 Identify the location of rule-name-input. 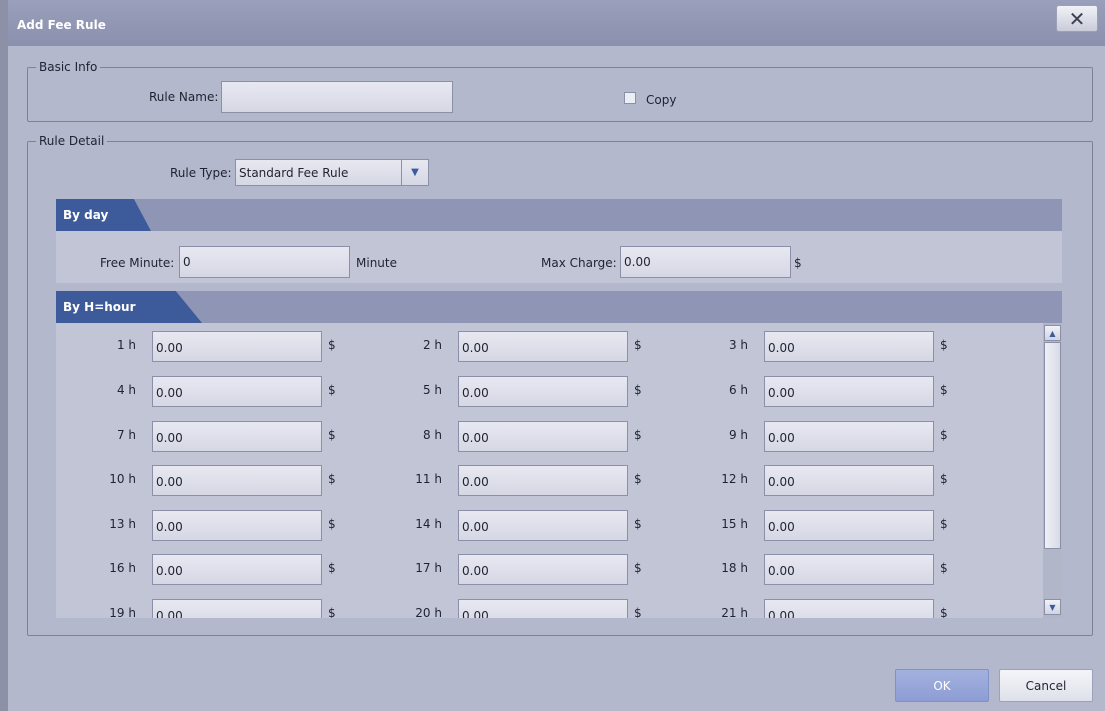
(337, 97).